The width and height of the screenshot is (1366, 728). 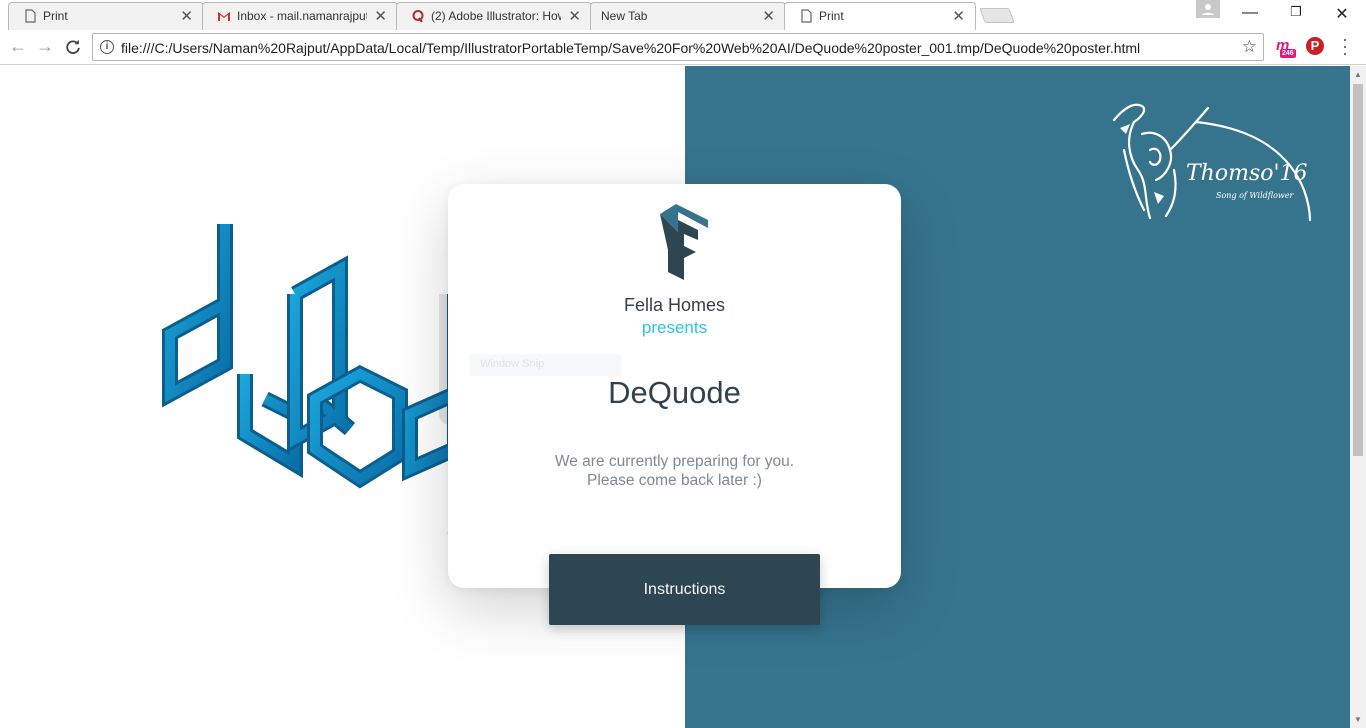 What do you see at coordinates (674, 327) in the screenshot?
I see `presents-label: presents` at bounding box center [674, 327].